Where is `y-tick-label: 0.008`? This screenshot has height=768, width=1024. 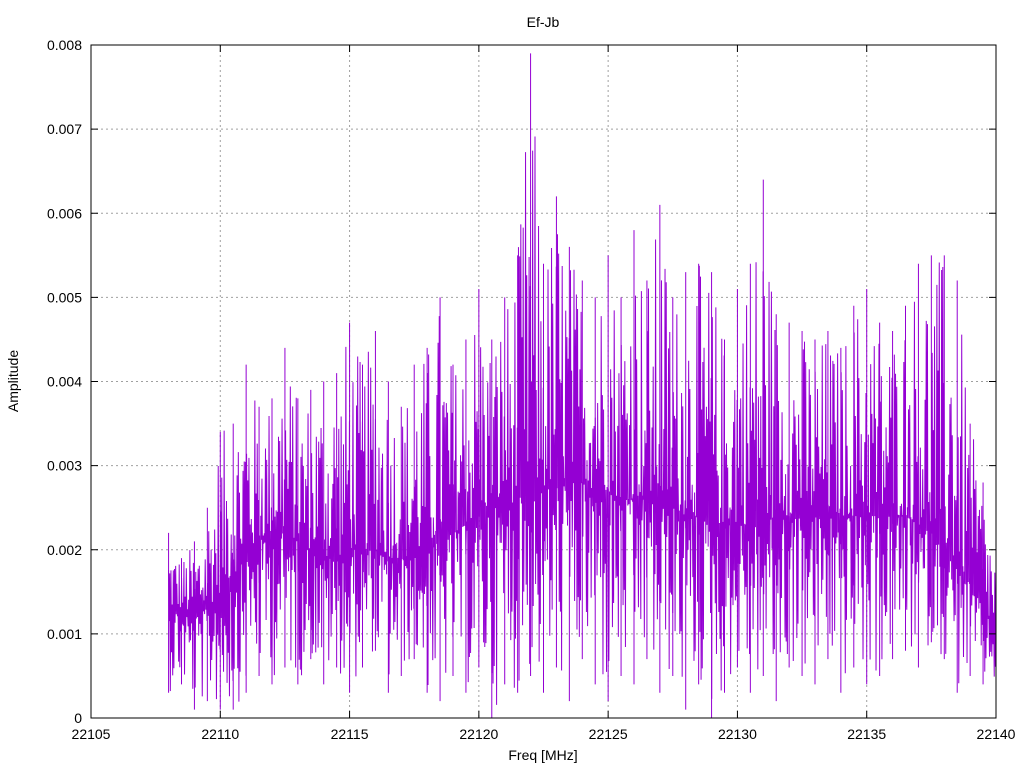 y-tick-label: 0.008 is located at coordinates (64, 45).